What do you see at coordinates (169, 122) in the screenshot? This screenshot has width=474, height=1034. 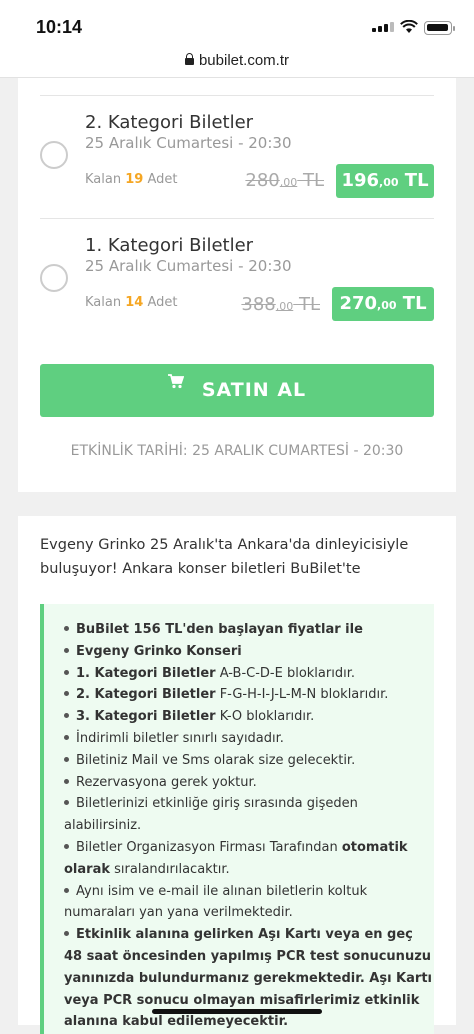 I see `ticket-name: 2. Kategori Biletler` at bounding box center [169, 122].